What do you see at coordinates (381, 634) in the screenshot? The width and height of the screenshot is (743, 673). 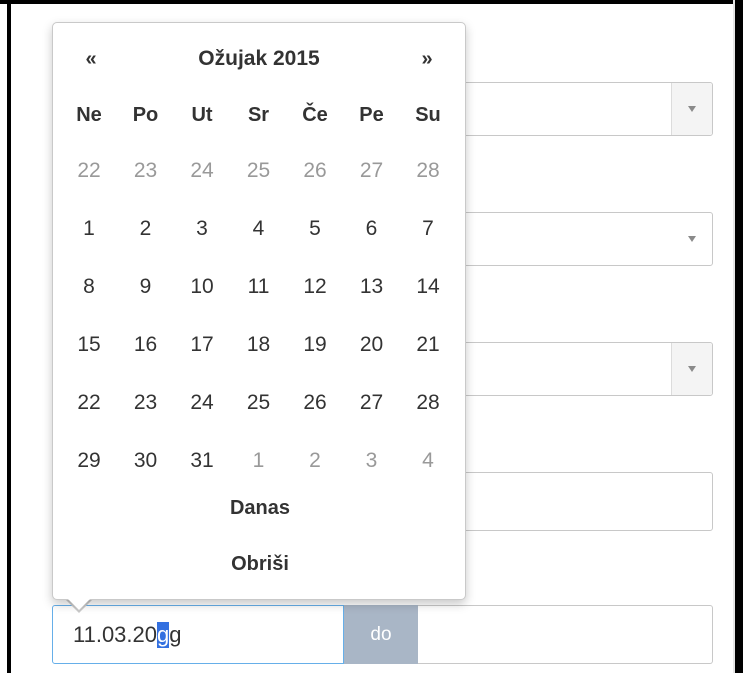 I see `date-range-separator: do` at bounding box center [381, 634].